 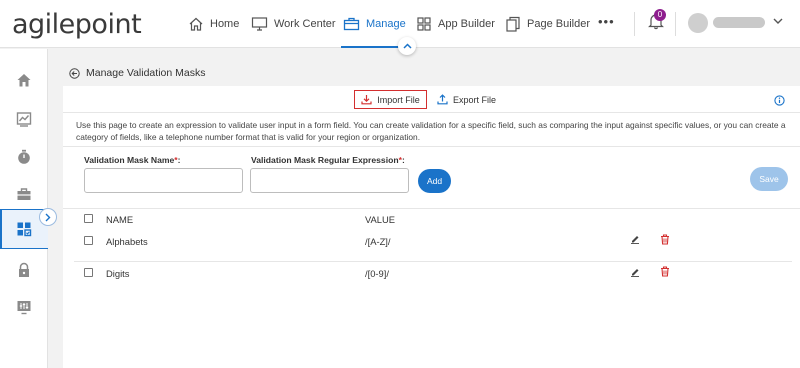 I want to click on sidebar-item-toolbox, so click(x=24, y=194).